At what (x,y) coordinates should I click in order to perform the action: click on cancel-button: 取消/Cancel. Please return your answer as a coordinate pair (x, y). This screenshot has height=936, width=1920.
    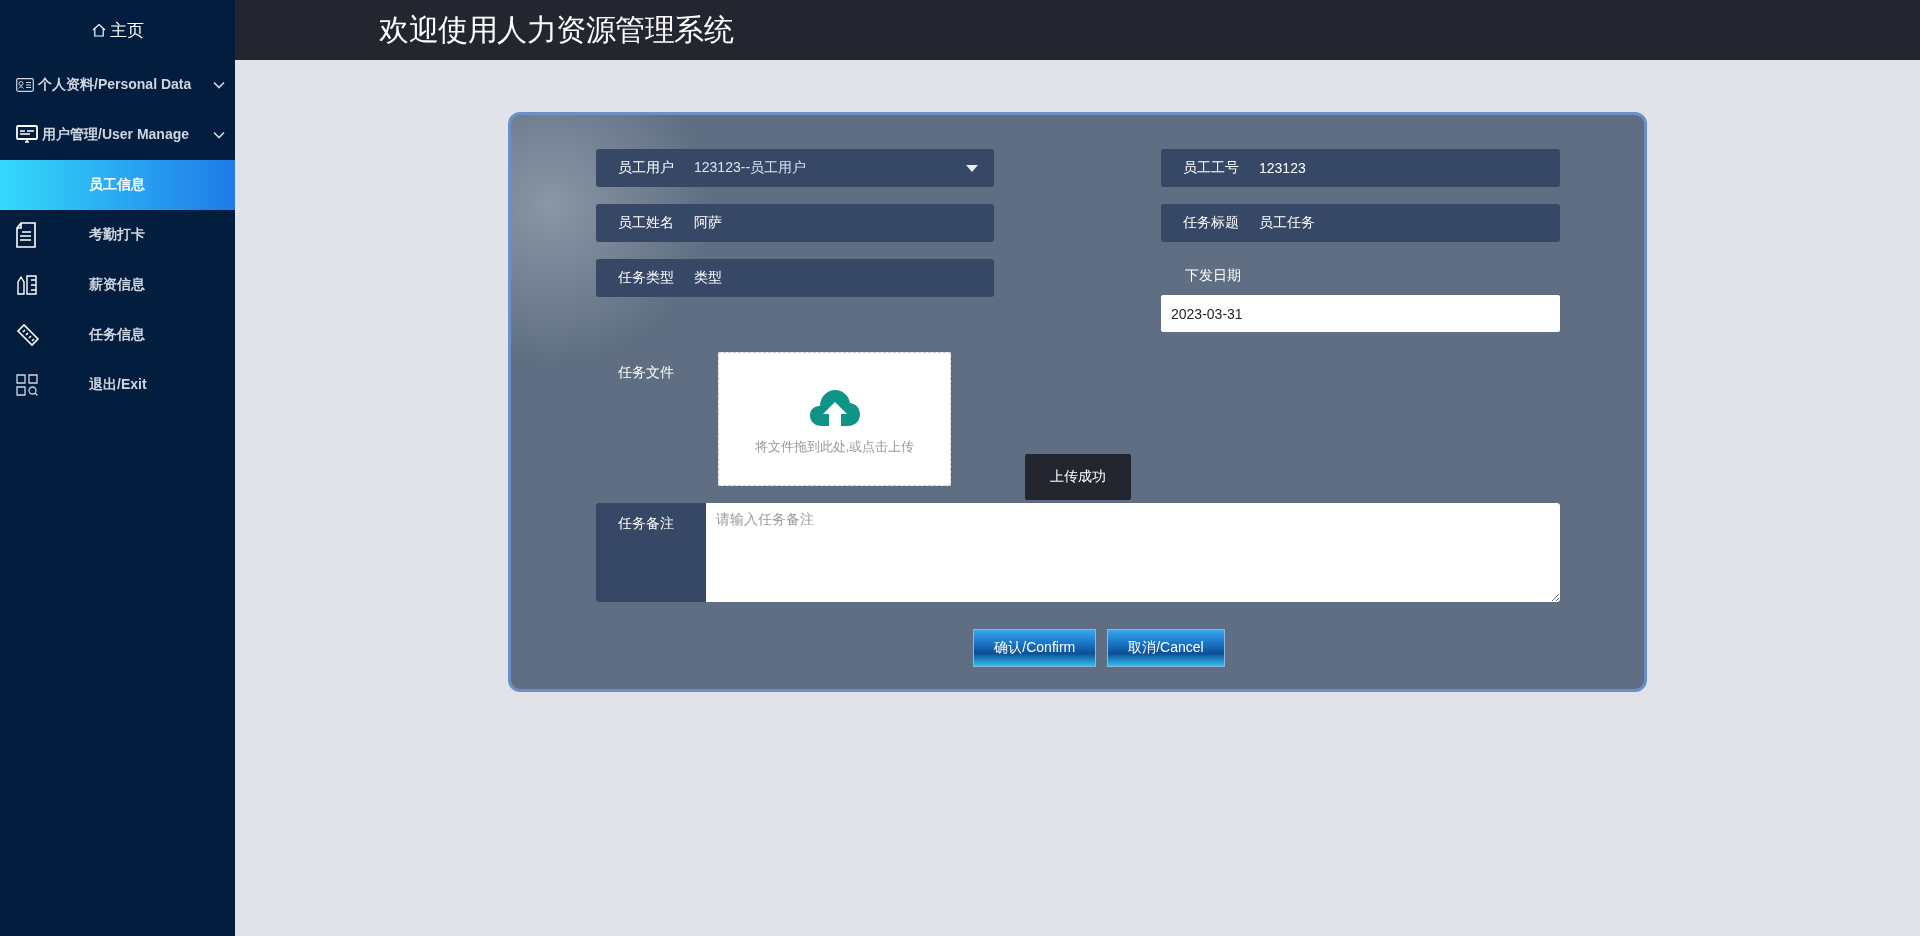
    Looking at the image, I should click on (1166, 648).